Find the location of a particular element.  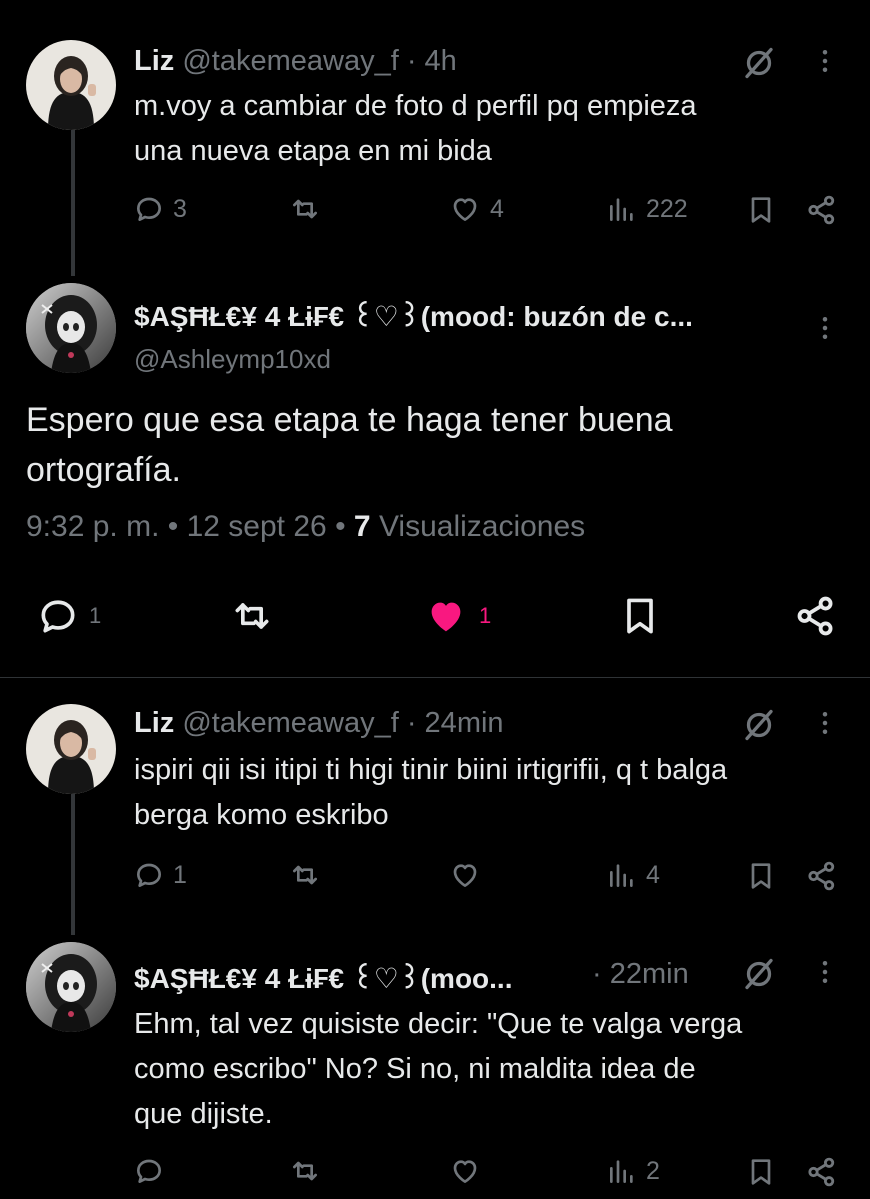

views-button: 222 is located at coordinates (647, 209).